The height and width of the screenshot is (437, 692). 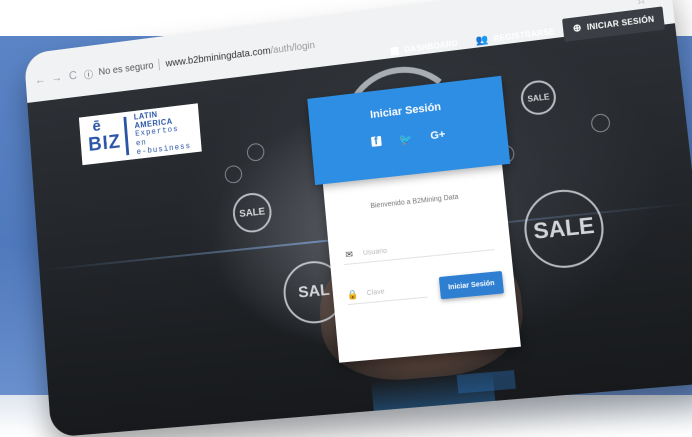 What do you see at coordinates (104, 143) in the screenshot?
I see `logo-biz: BIZ` at bounding box center [104, 143].